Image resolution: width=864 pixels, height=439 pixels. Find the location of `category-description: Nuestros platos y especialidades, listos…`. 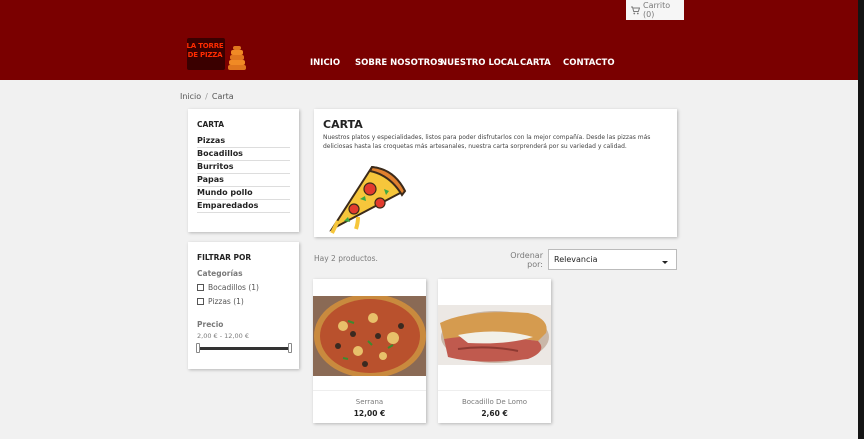

category-description: Nuestros platos y especialidades, listos… is located at coordinates (487, 142).